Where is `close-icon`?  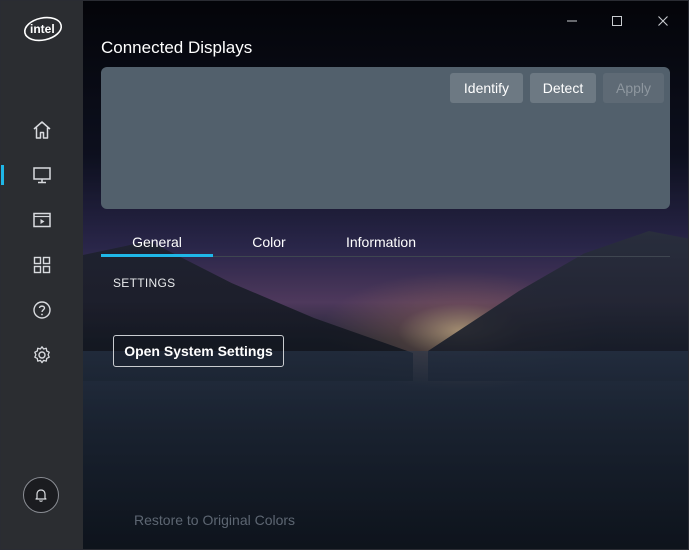 close-icon is located at coordinates (663, 21).